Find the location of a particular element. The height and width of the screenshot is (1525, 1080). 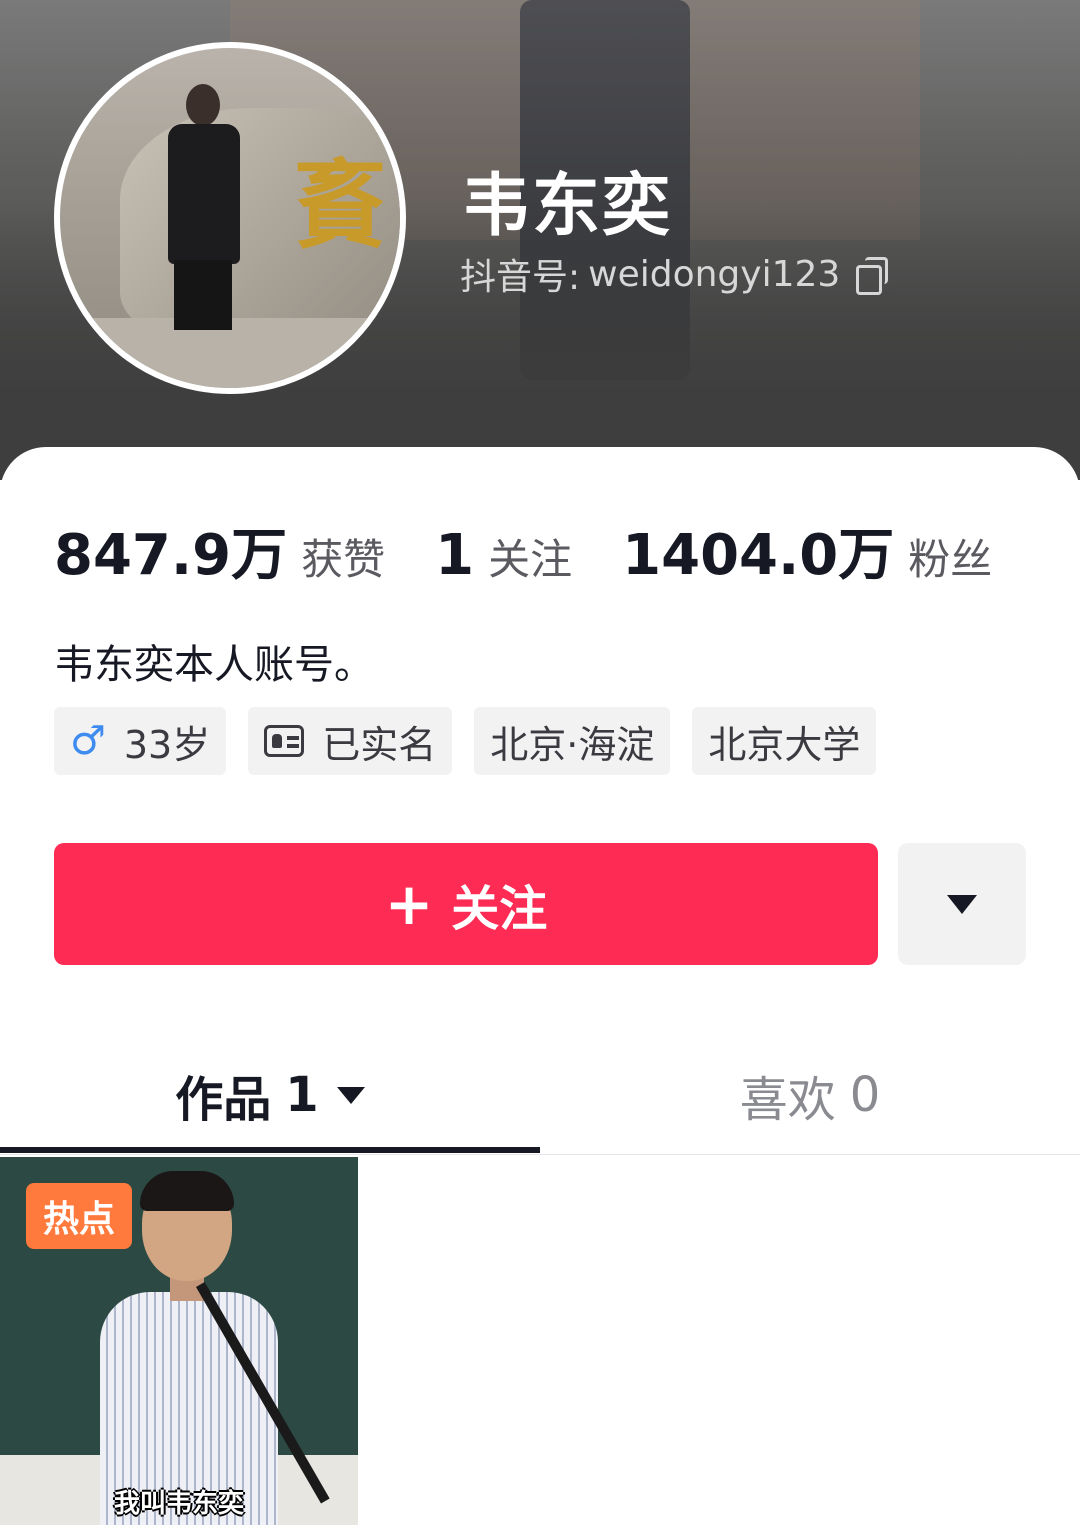

avatar-person-legs is located at coordinates (203, 295).